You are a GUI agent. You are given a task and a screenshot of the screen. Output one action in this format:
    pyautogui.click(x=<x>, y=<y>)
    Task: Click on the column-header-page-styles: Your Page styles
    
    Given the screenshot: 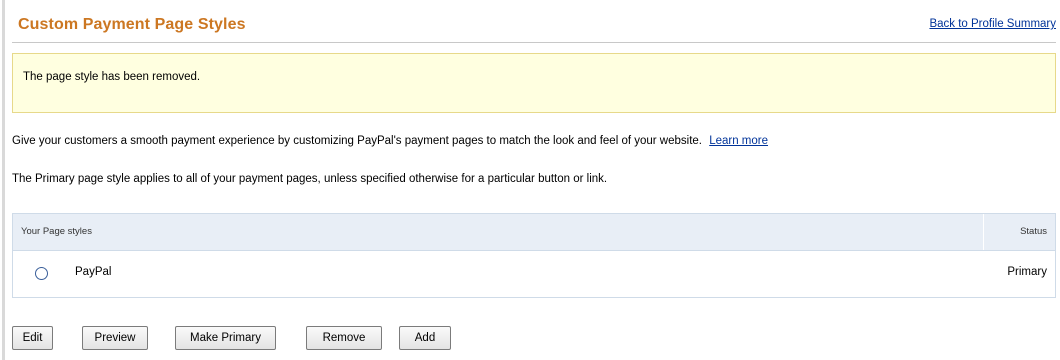 What is the action you would take?
    pyautogui.click(x=56, y=231)
    